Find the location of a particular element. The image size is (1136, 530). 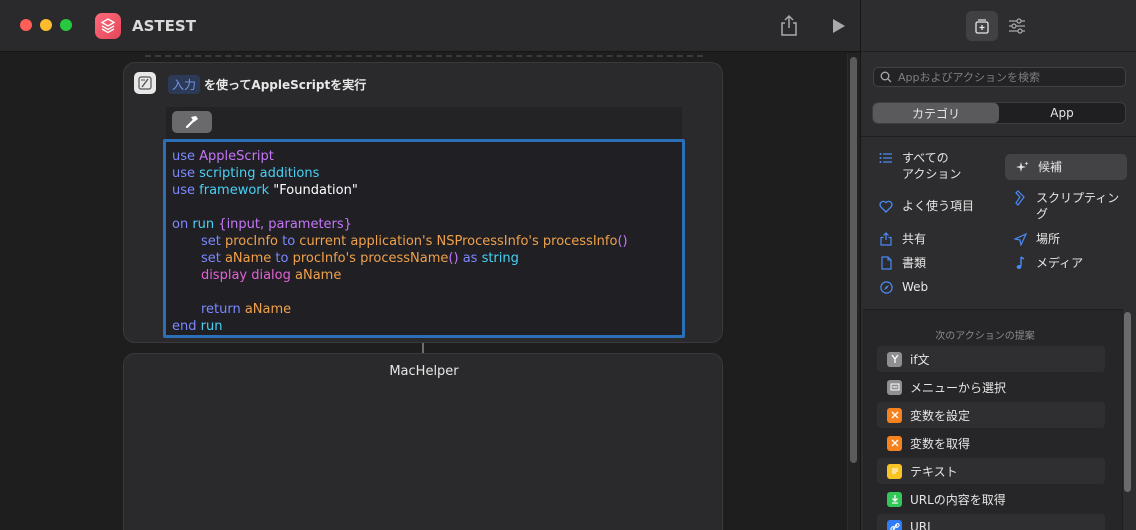

title-bar: ASTEST is located at coordinates (430, 26).